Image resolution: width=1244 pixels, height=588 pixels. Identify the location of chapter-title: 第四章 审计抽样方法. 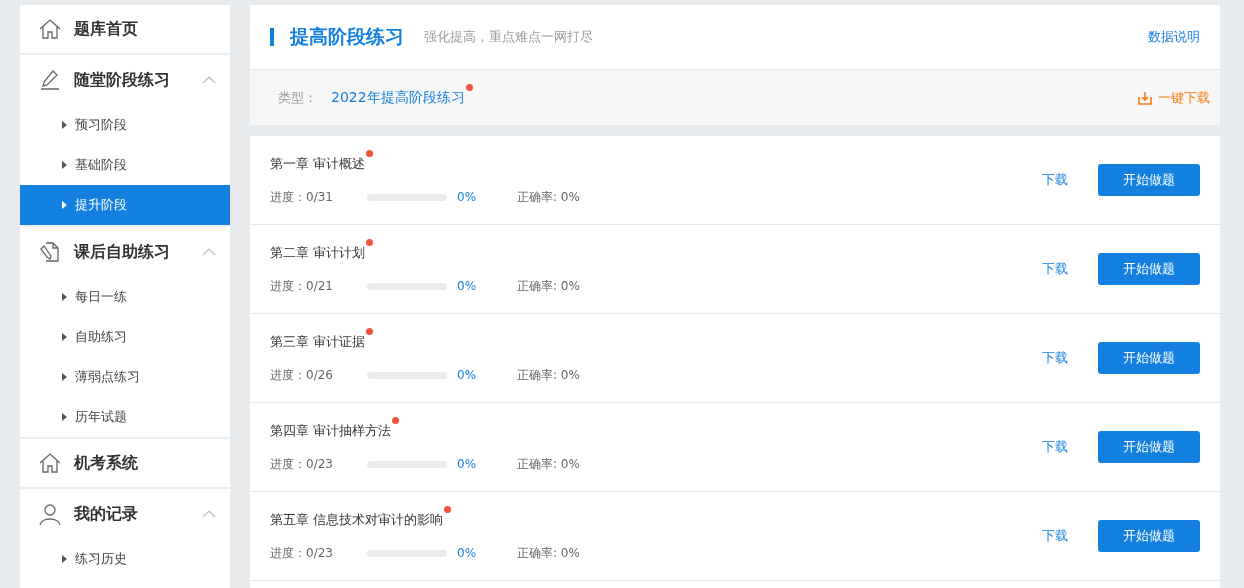
(331, 430).